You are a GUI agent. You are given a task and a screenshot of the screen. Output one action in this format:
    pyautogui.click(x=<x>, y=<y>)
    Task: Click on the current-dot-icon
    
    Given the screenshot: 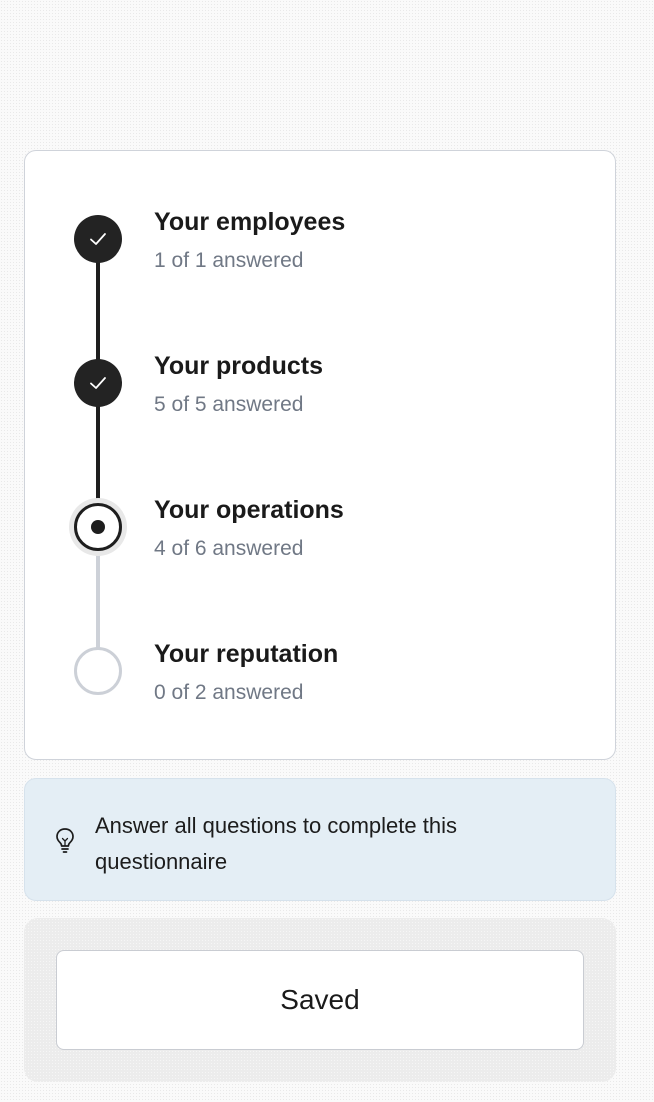 What is the action you would take?
    pyautogui.click(x=98, y=527)
    